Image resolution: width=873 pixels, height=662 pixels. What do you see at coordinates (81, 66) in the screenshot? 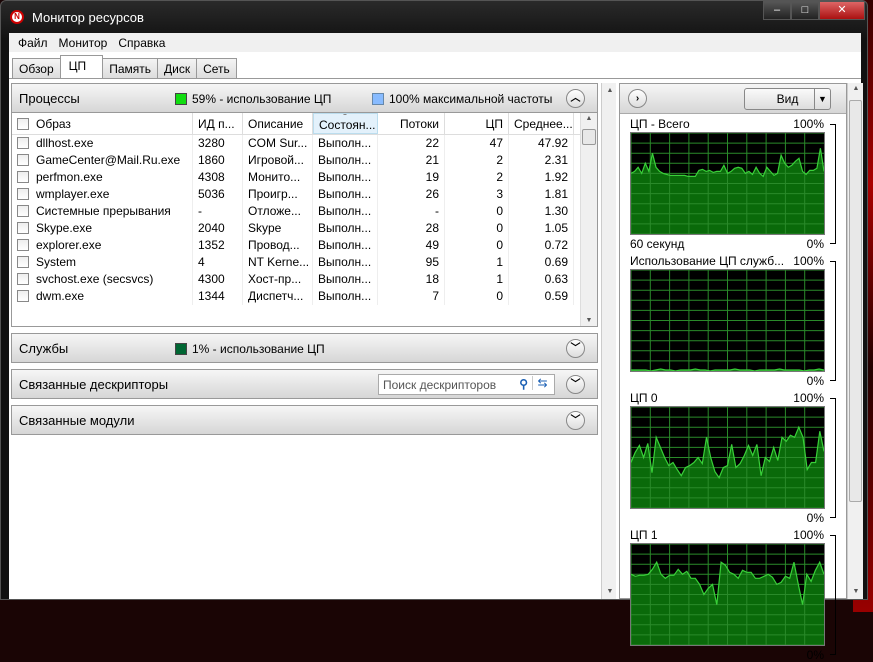
I see `tab-cpu: ЦП` at bounding box center [81, 66].